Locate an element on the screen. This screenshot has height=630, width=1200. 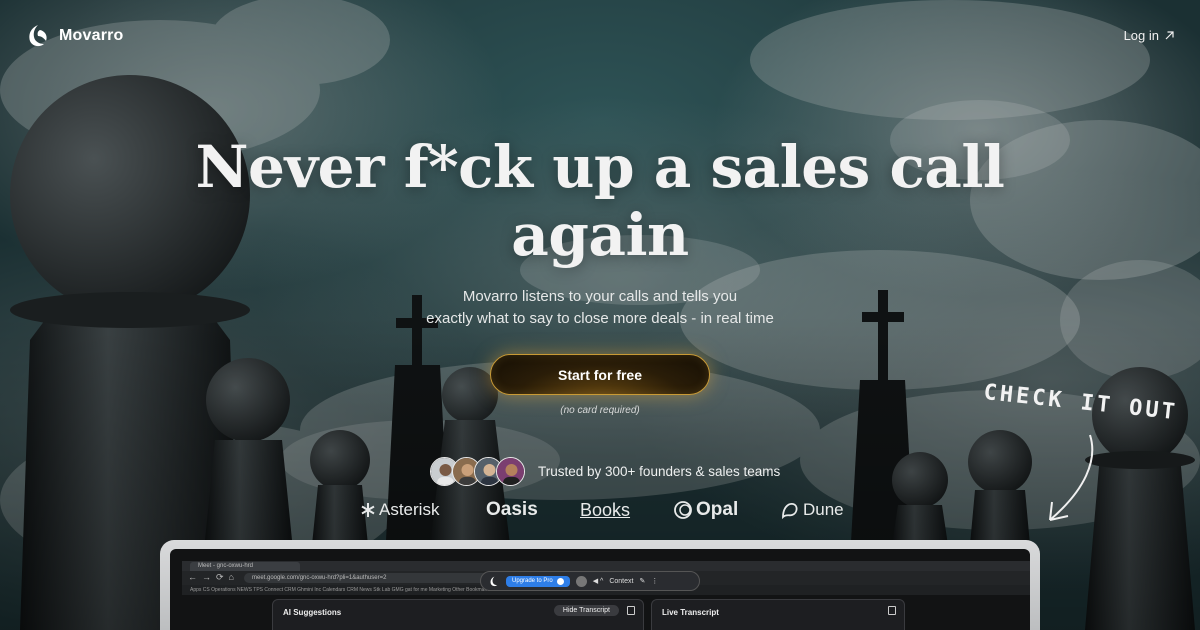
headline-line-2: again is located at coordinates (600, 235).